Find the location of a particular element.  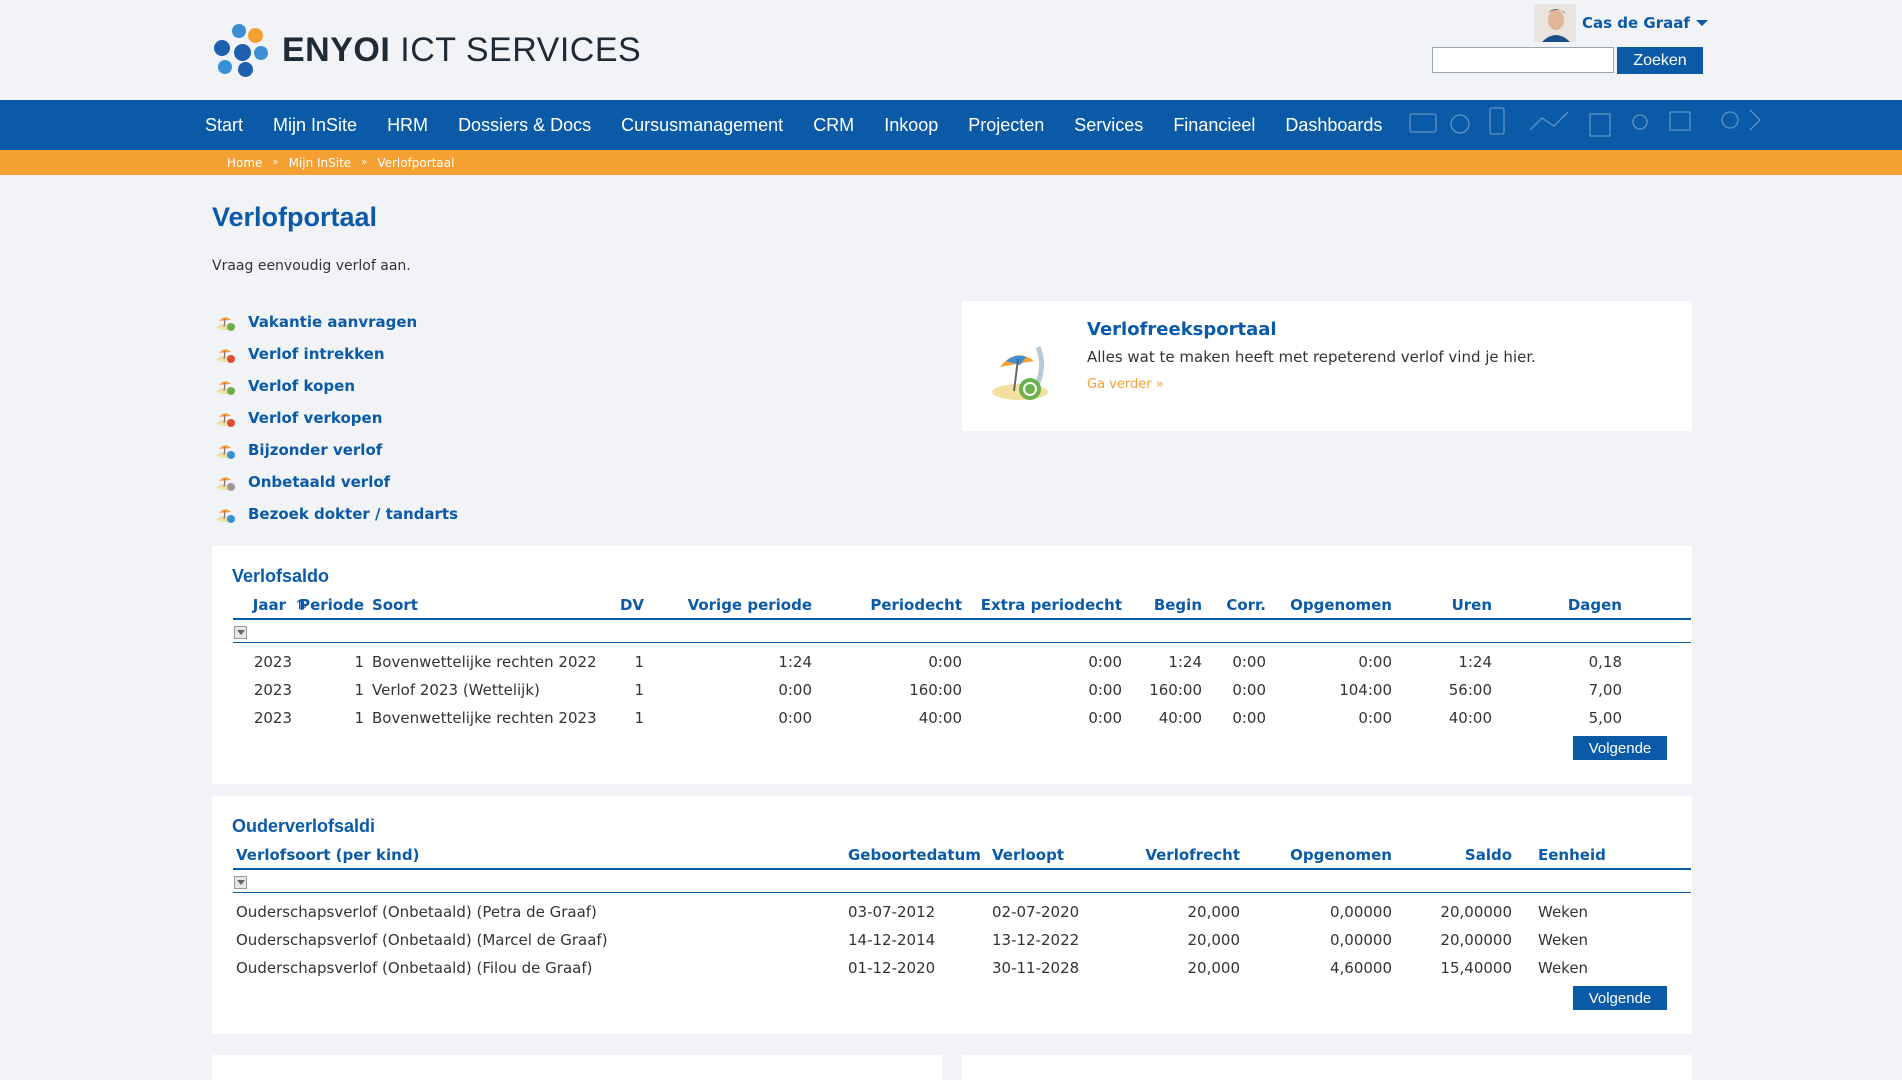

nav-item-2: HRM is located at coordinates (407, 125).